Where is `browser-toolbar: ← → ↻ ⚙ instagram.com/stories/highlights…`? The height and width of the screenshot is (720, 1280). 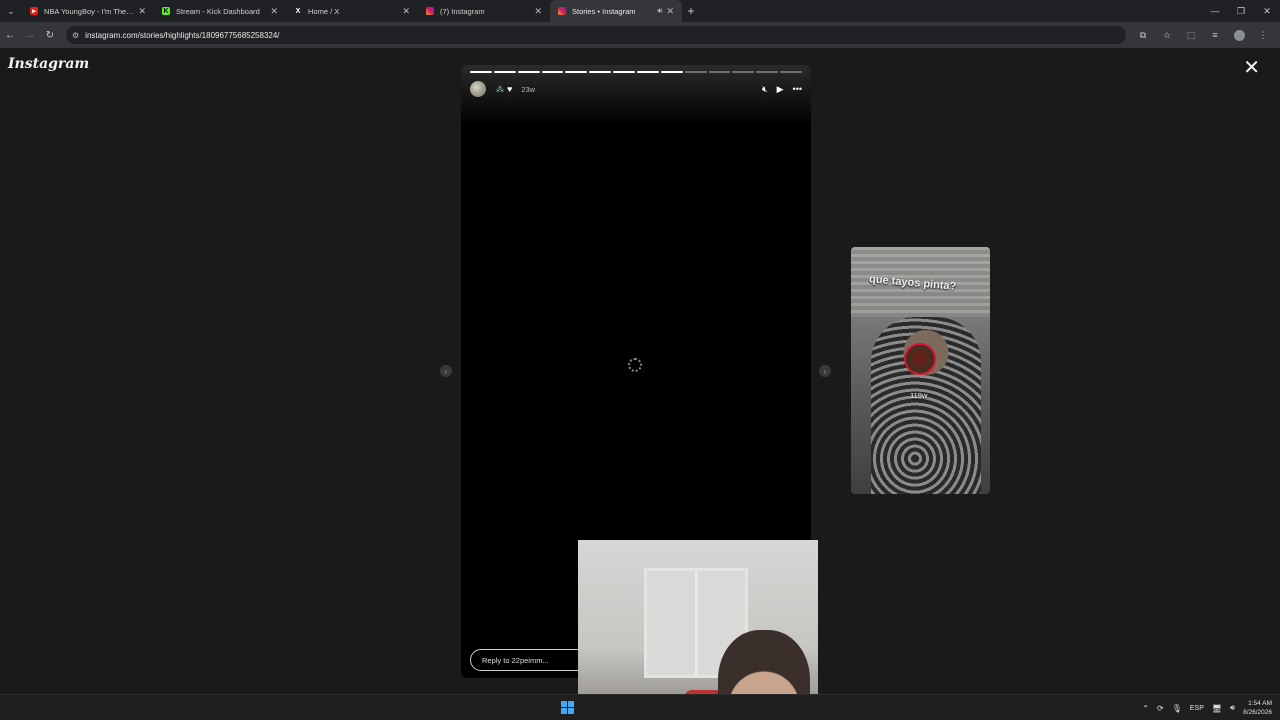 browser-toolbar: ← → ↻ ⚙ instagram.com/stories/highlights… is located at coordinates (640, 35).